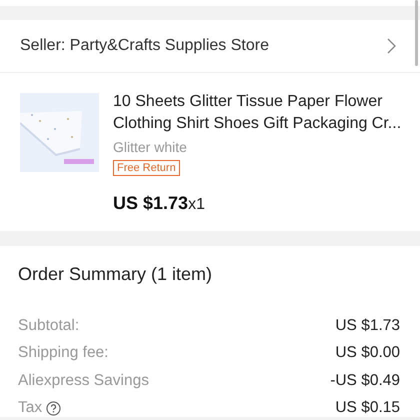 Image resolution: width=420 pixels, height=420 pixels. Describe the element at coordinates (150, 147) in the screenshot. I see `variant-label: Glitter white` at that location.